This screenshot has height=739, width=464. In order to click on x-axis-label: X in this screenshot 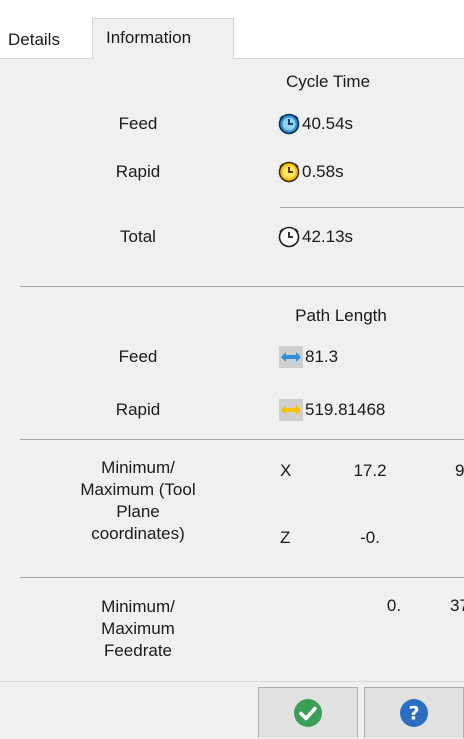, I will do `click(286, 470)`.